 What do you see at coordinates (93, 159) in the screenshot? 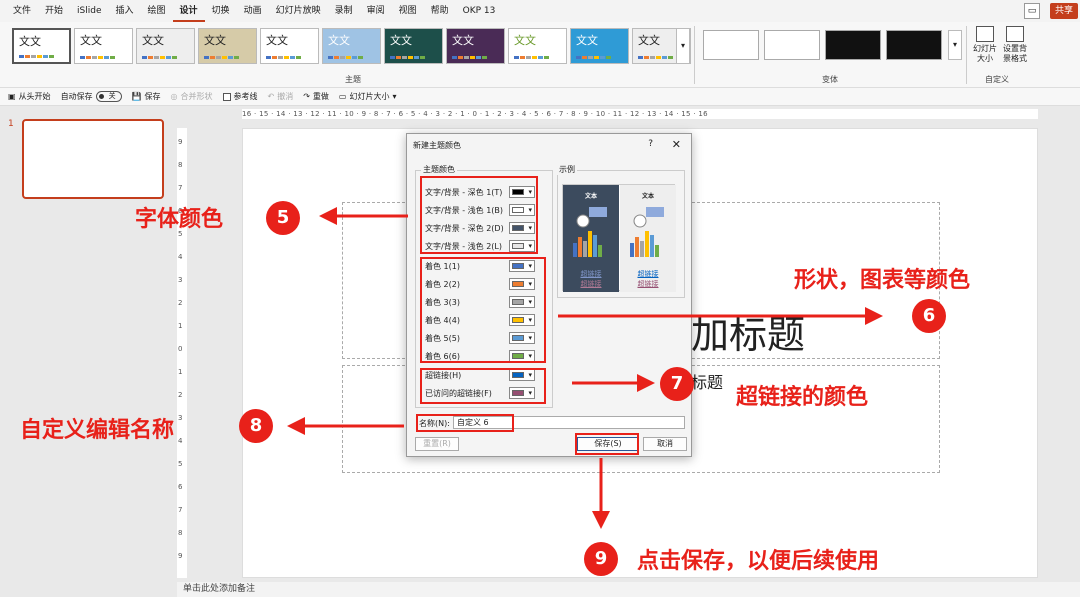
I see `slide-thumbnail` at bounding box center [93, 159].